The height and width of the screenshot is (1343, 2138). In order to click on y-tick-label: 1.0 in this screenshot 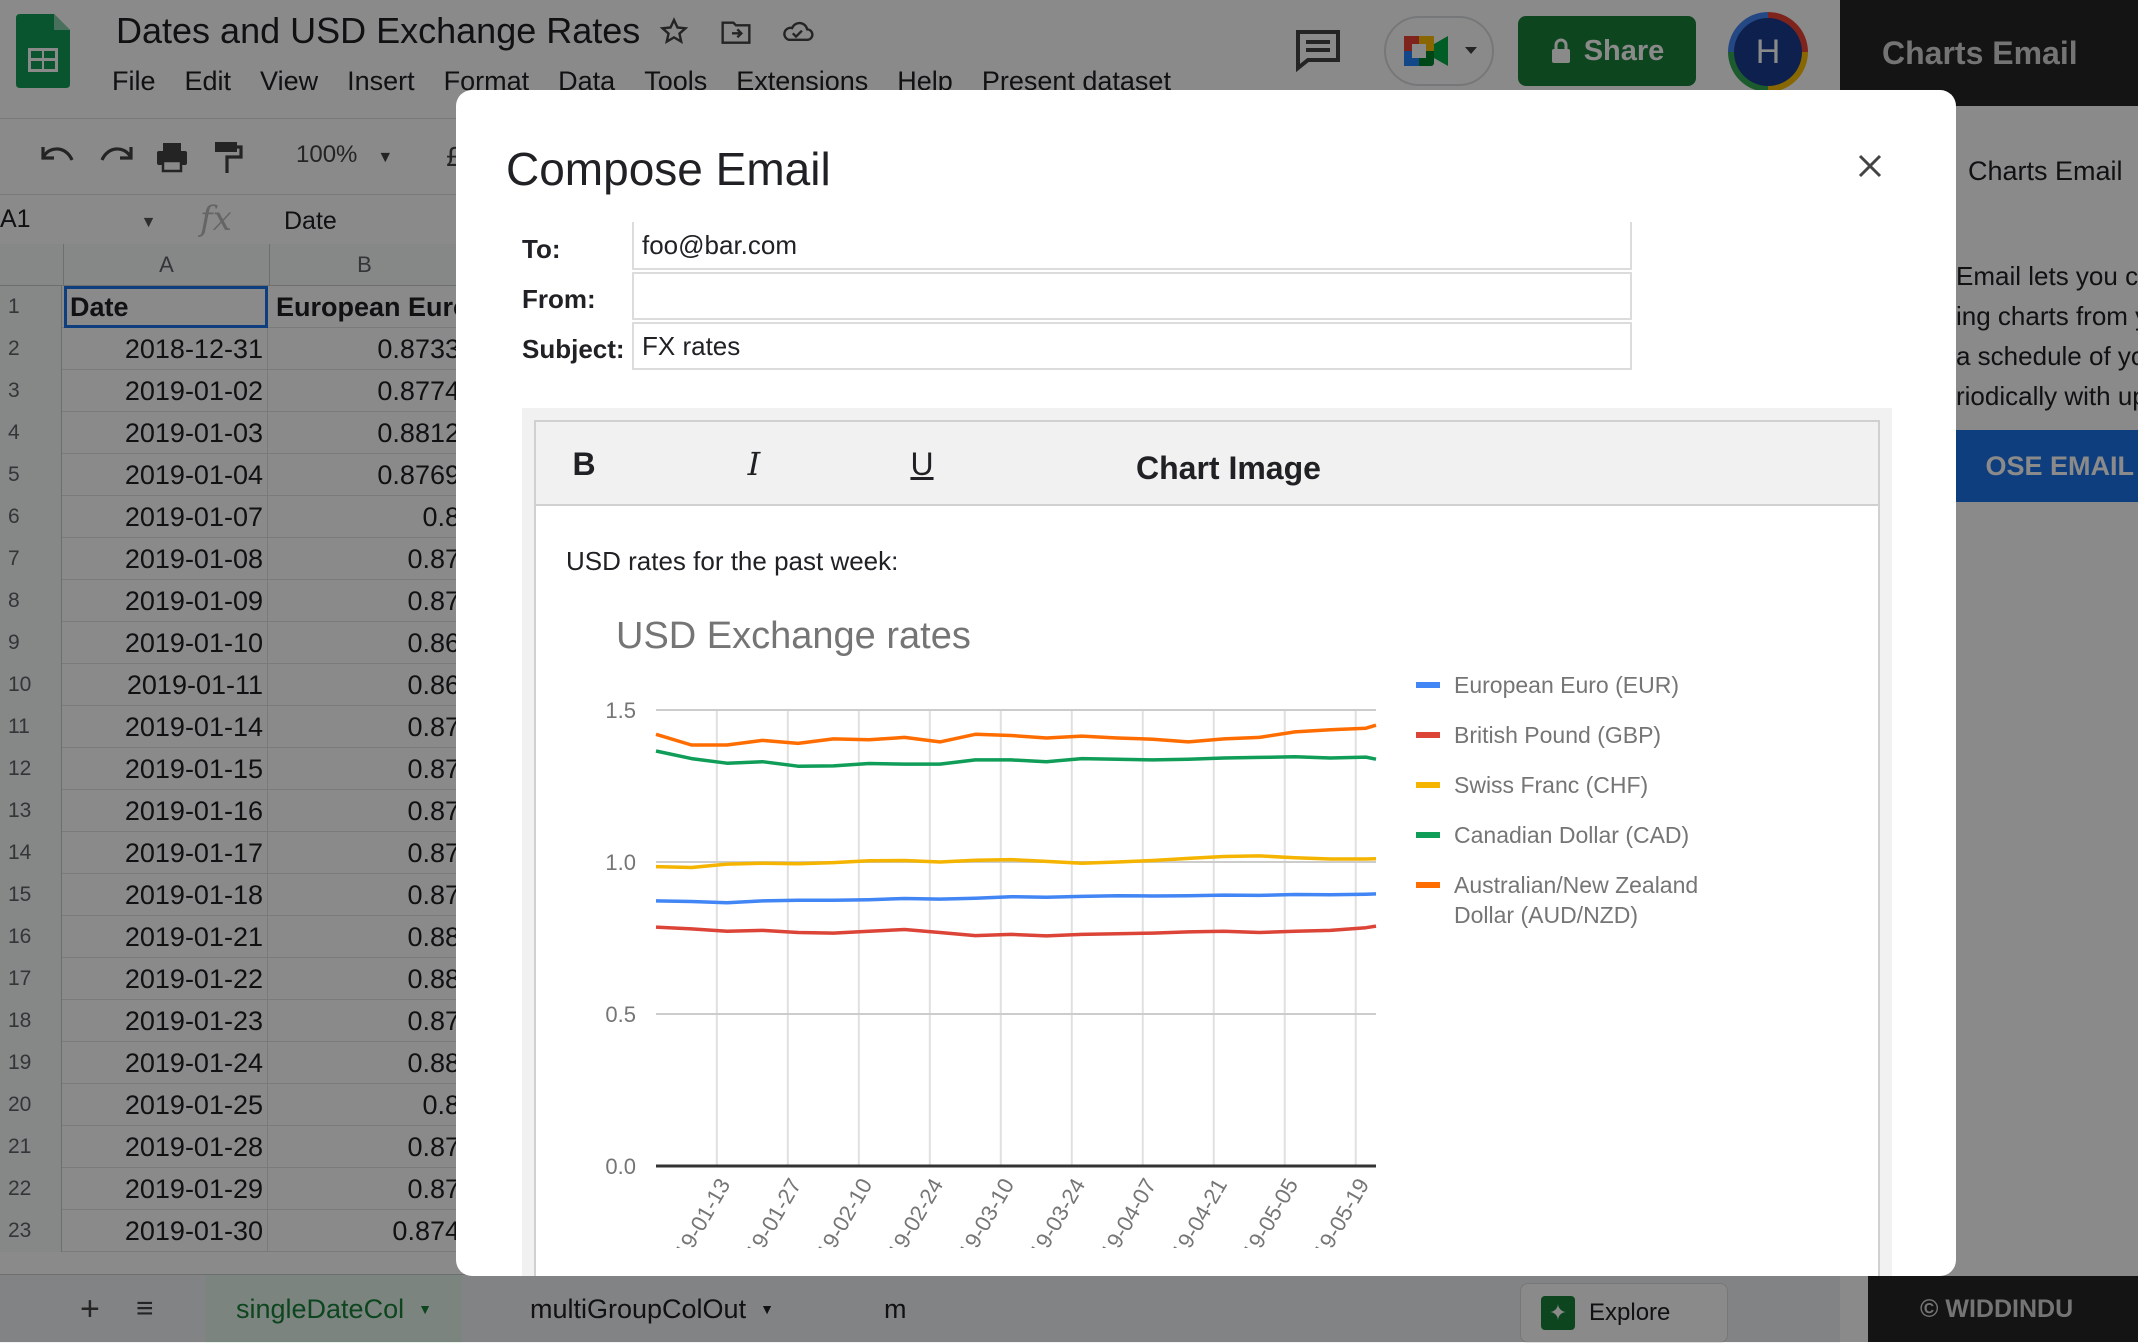, I will do `click(620, 862)`.